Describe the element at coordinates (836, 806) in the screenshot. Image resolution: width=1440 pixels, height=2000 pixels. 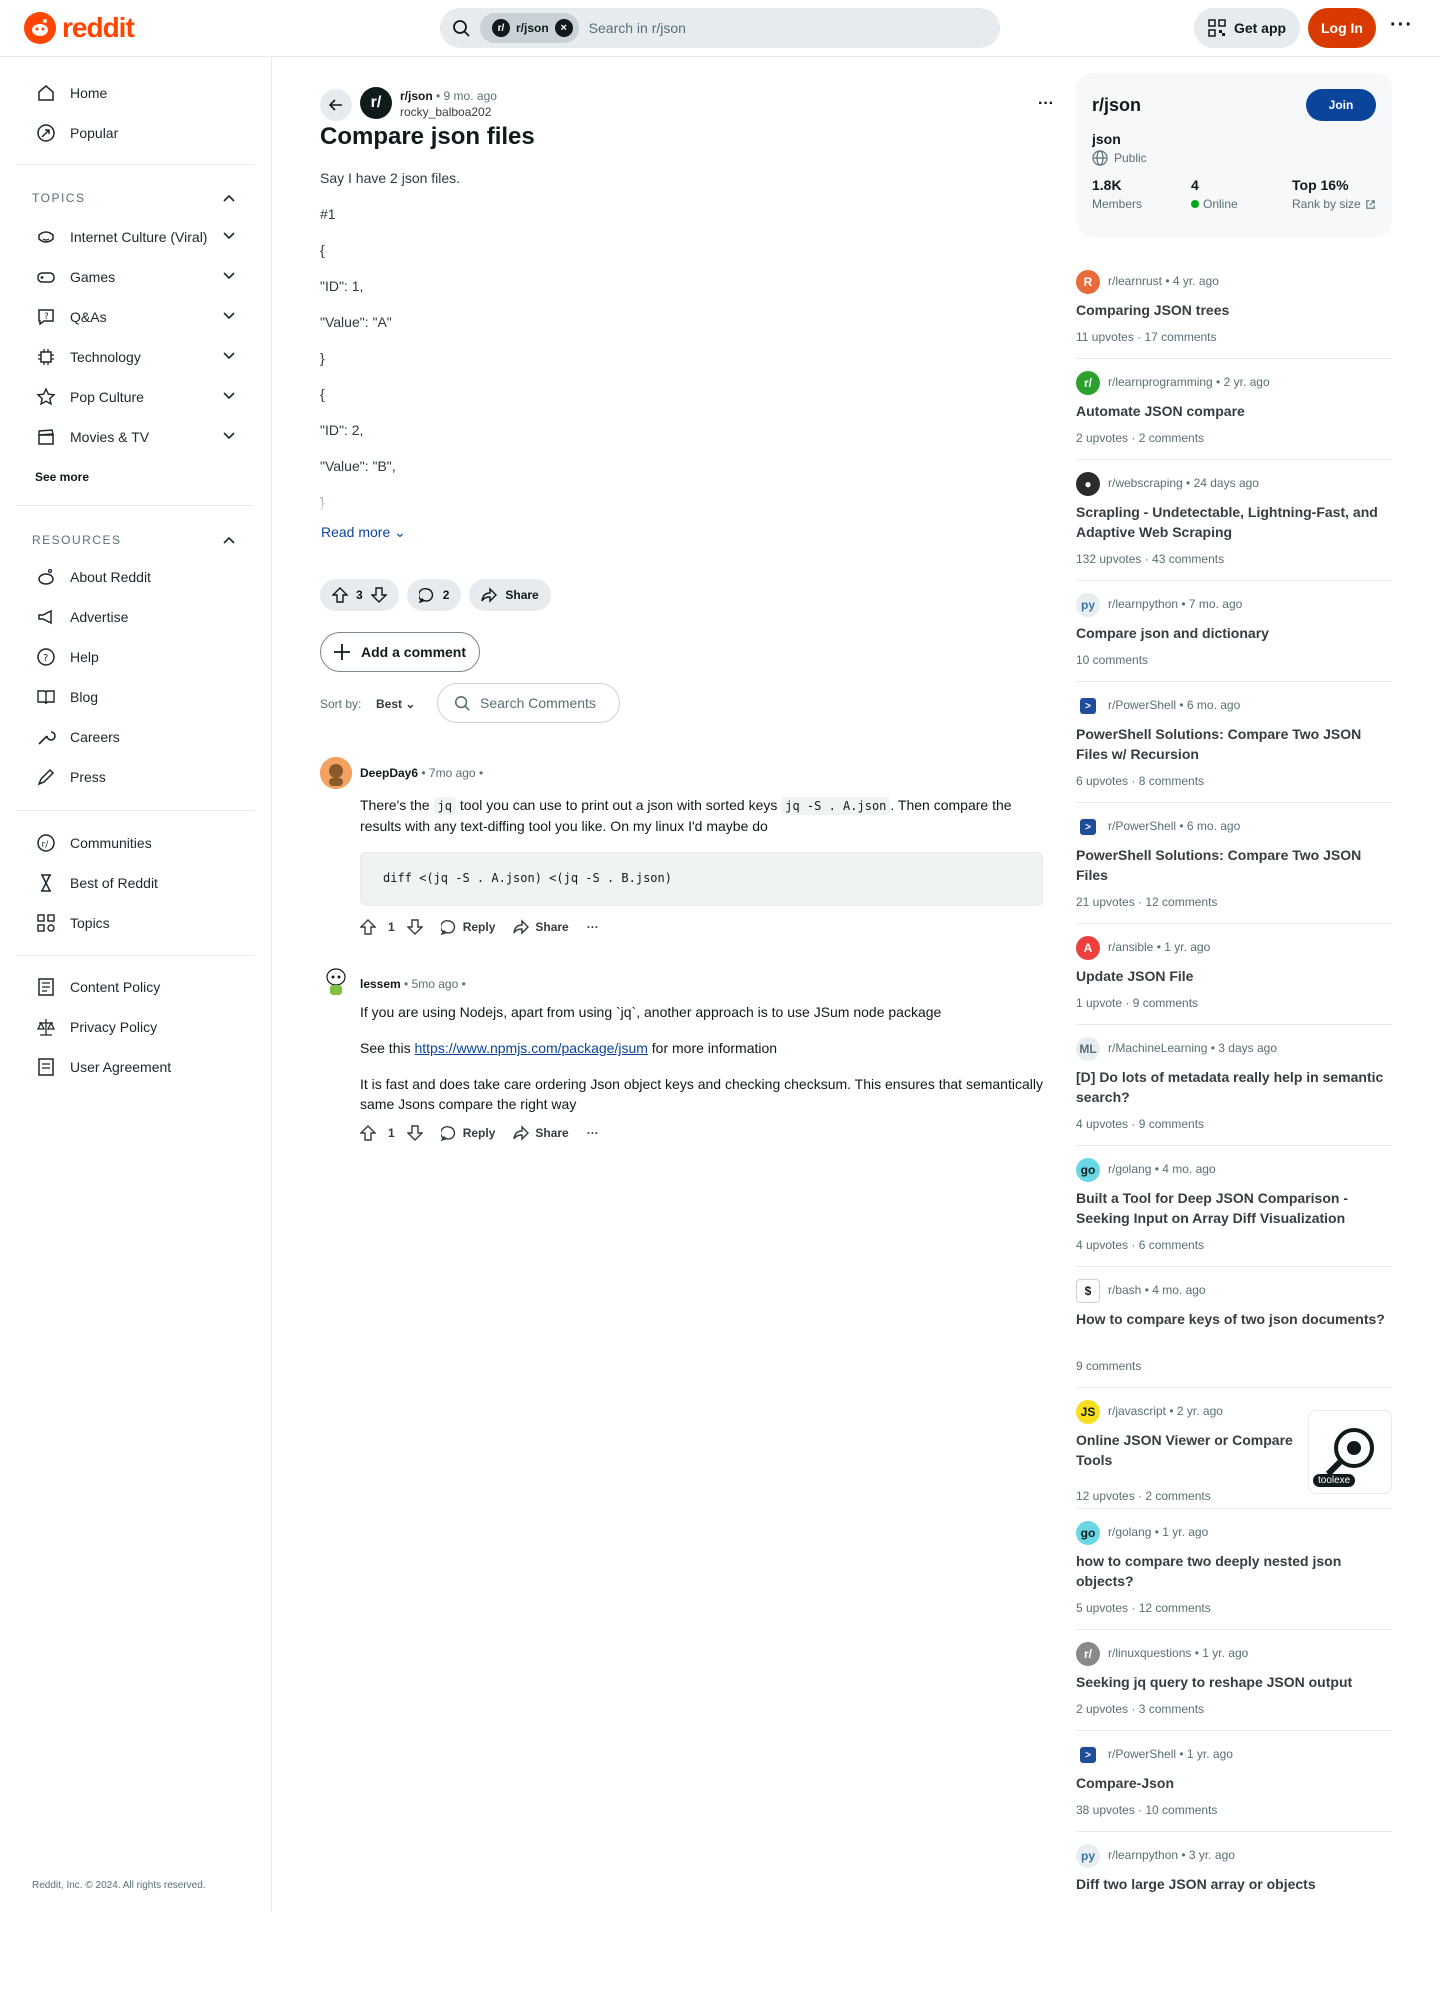
I see `inline-code: jq -S . A.json` at that location.